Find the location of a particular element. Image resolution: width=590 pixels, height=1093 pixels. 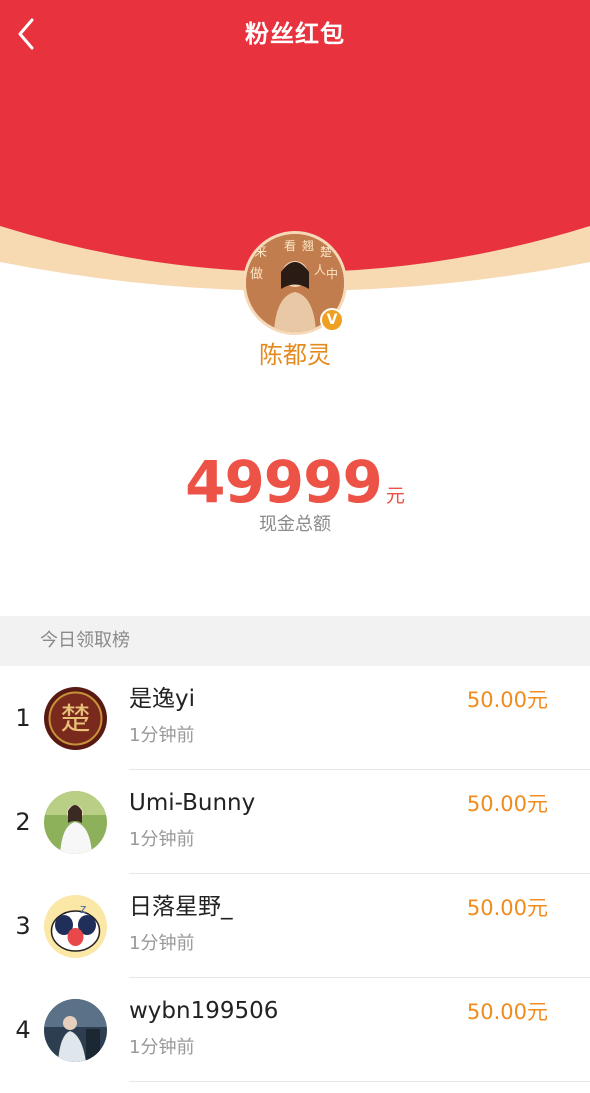

host-name: 陈都灵 is located at coordinates (295, 355).